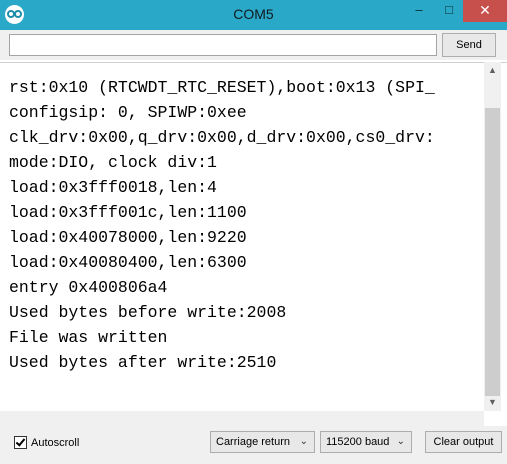  What do you see at coordinates (419, 11) in the screenshot?
I see `minimize-button: –` at bounding box center [419, 11].